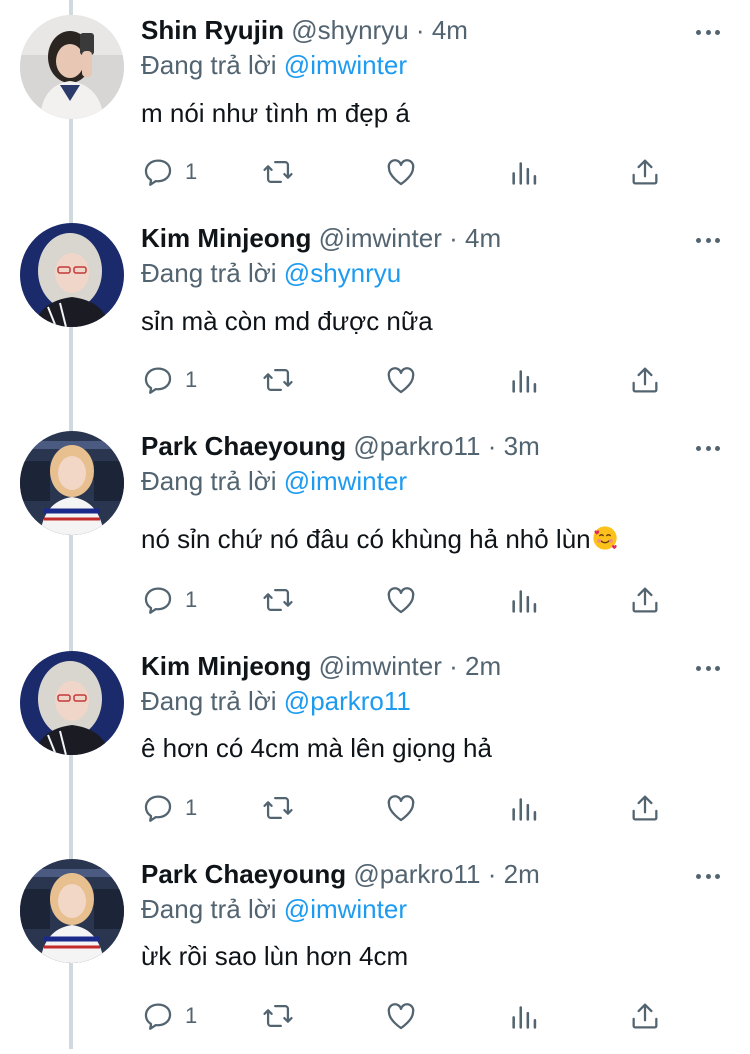  I want to click on tweet-text: sỉn mà còn md được nữa, so click(287, 321).